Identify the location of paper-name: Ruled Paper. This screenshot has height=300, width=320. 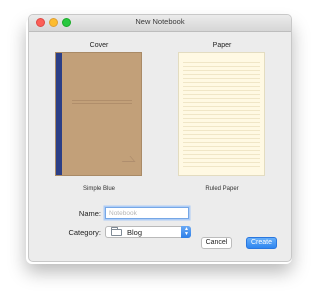
(222, 189).